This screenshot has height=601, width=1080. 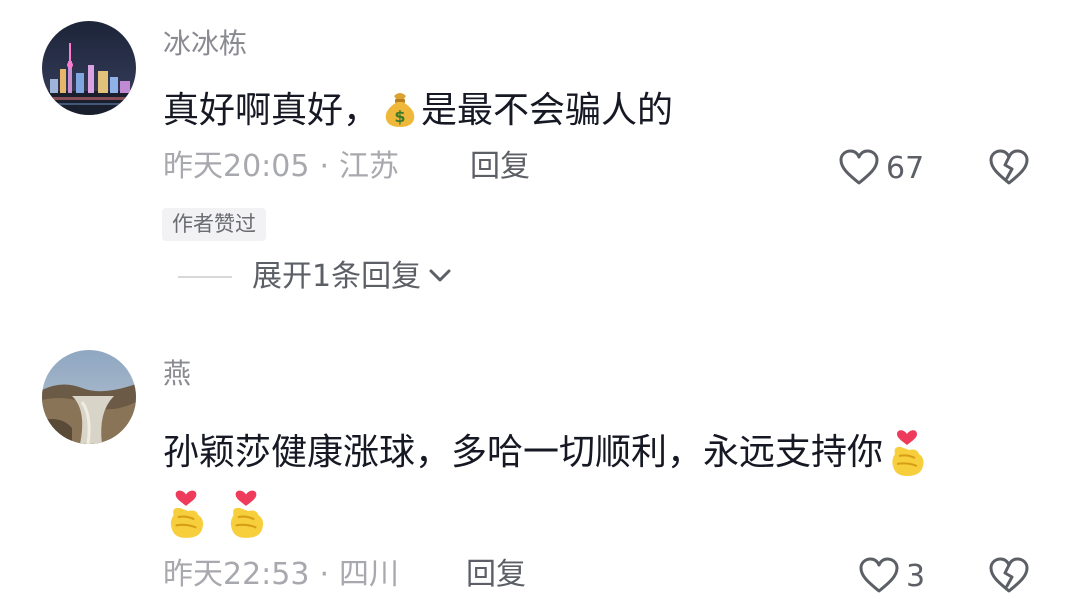 What do you see at coordinates (916, 576) in the screenshot?
I see `like-count: 3` at bounding box center [916, 576].